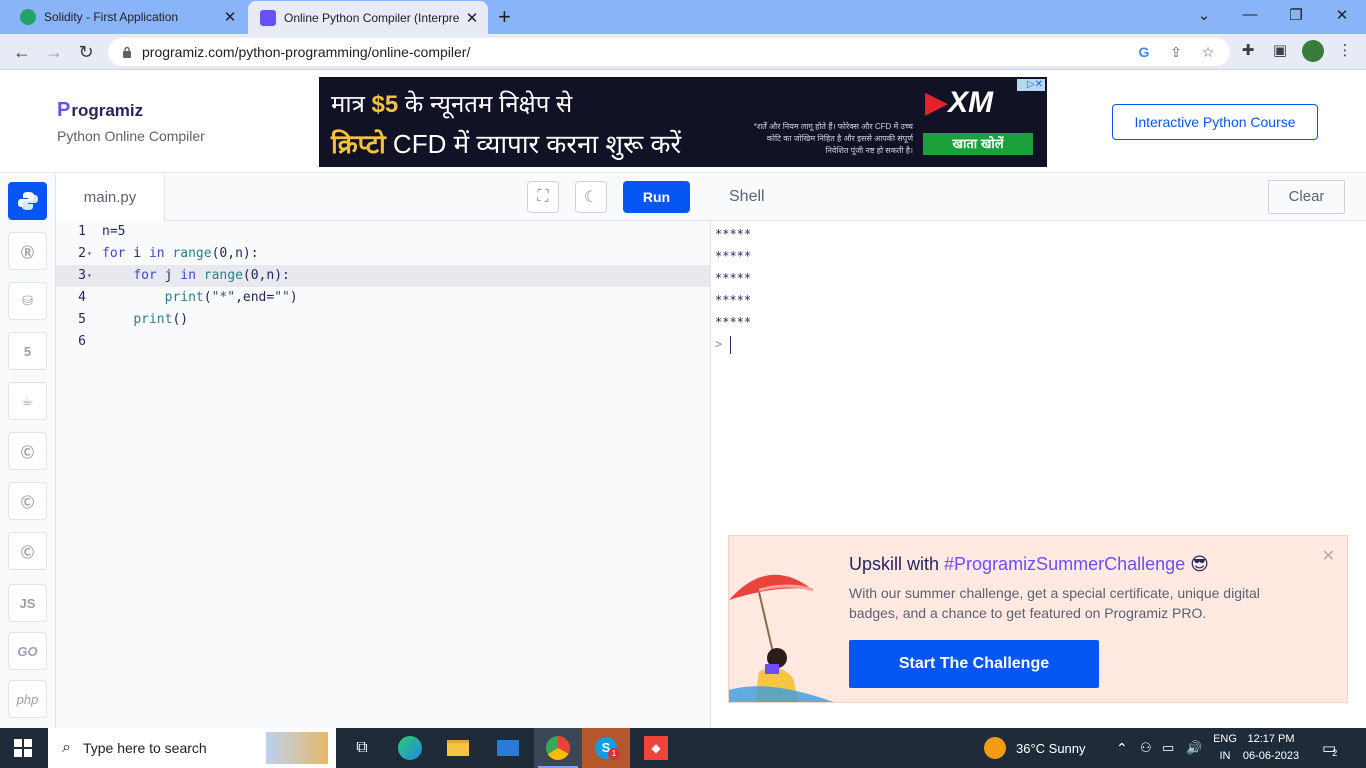 This screenshot has height=768, width=1366. Describe the element at coordinates (383, 254) in the screenshot. I see `code-line: 2 ▾ for i in range(0,n):` at that location.